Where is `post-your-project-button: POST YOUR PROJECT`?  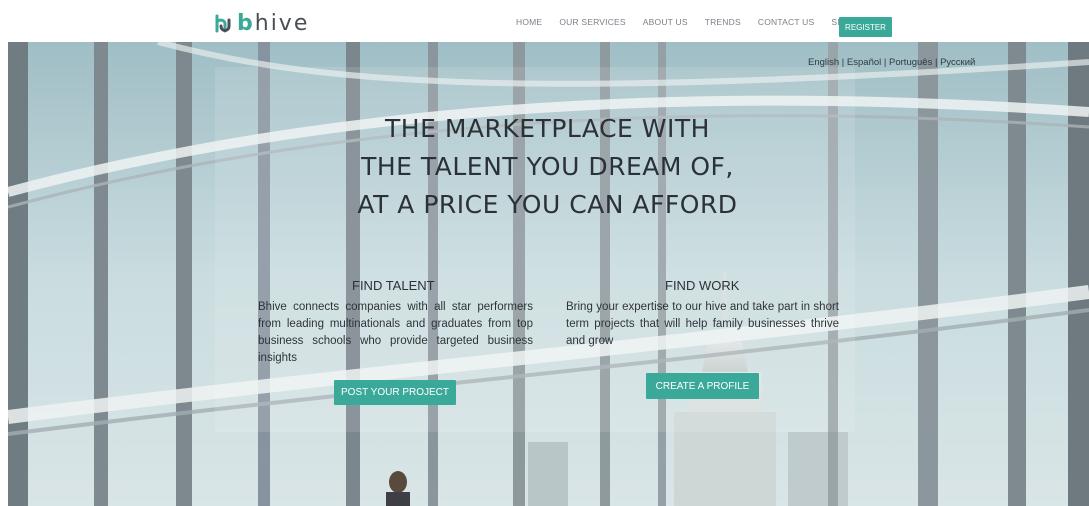
post-your-project-button: POST YOUR PROJECT is located at coordinates (395, 392).